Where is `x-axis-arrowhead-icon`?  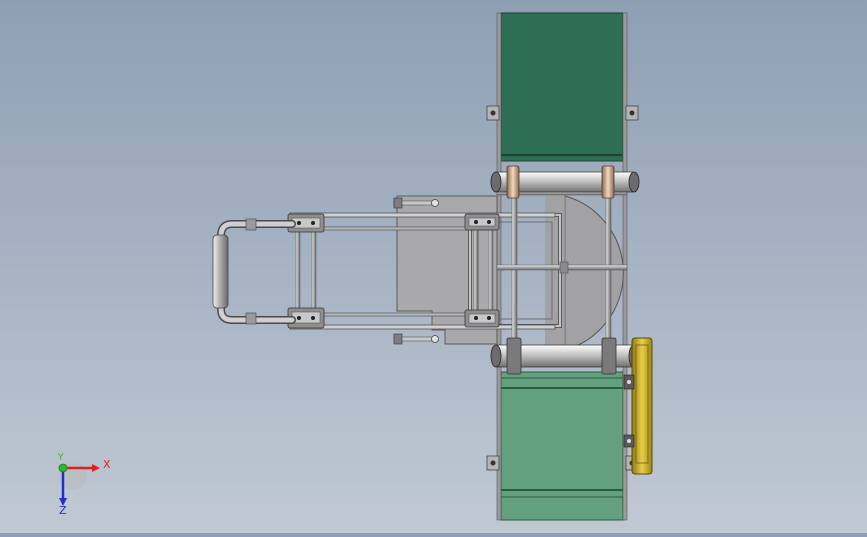
x-axis-arrowhead-icon is located at coordinates (96, 468).